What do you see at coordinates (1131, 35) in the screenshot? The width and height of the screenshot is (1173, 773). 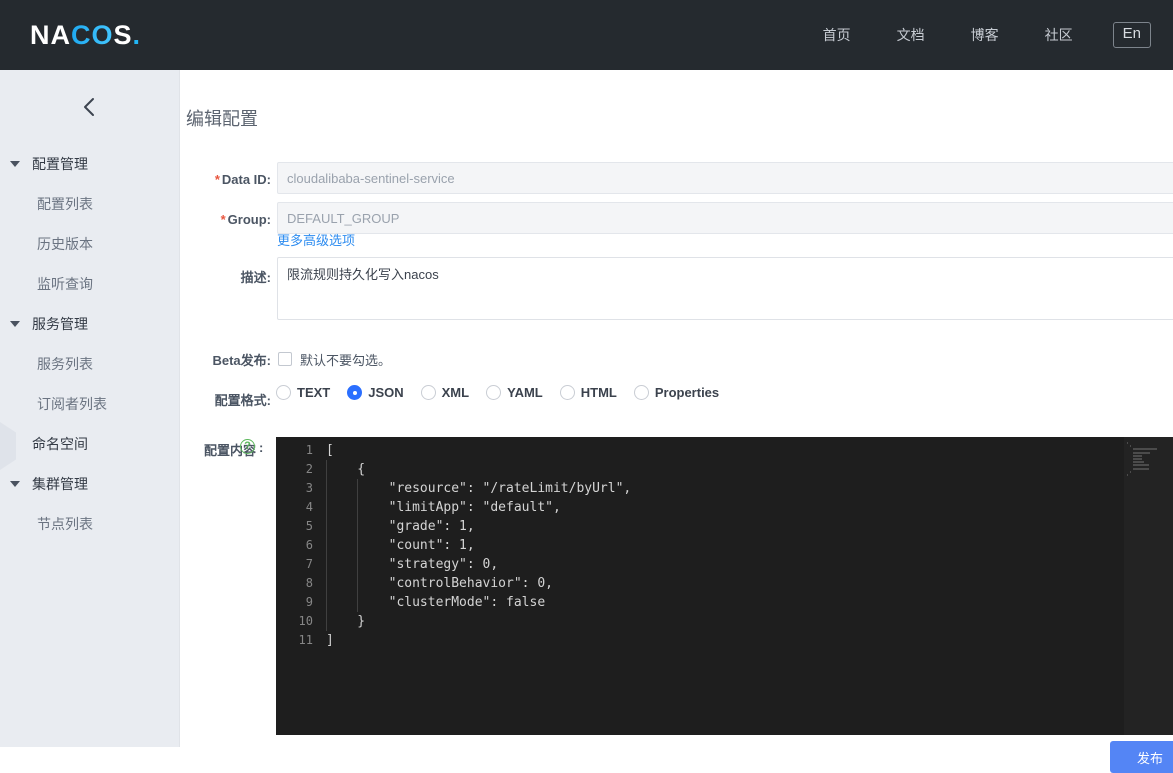 I see `language-toggle-button: En` at bounding box center [1131, 35].